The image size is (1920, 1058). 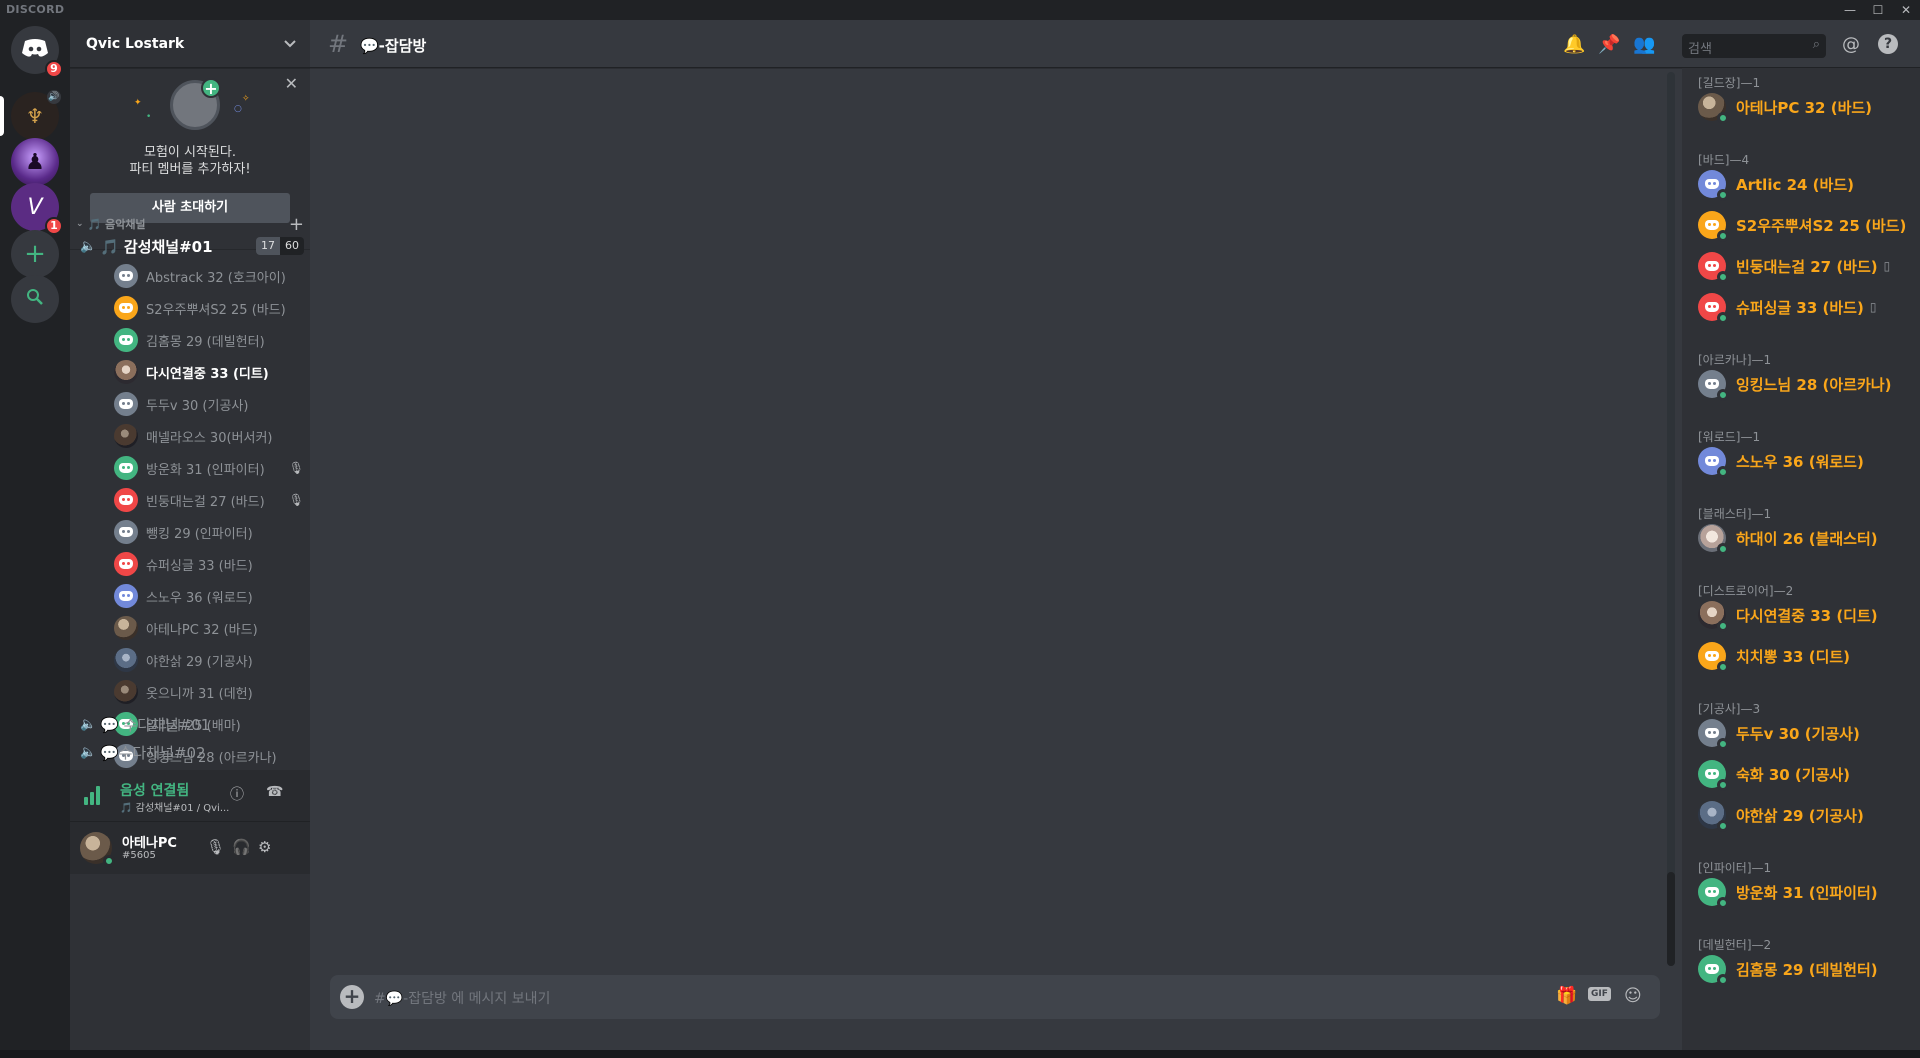 I want to click on member-item: 치치뽕 33 (디트), so click(x=1809, y=656).